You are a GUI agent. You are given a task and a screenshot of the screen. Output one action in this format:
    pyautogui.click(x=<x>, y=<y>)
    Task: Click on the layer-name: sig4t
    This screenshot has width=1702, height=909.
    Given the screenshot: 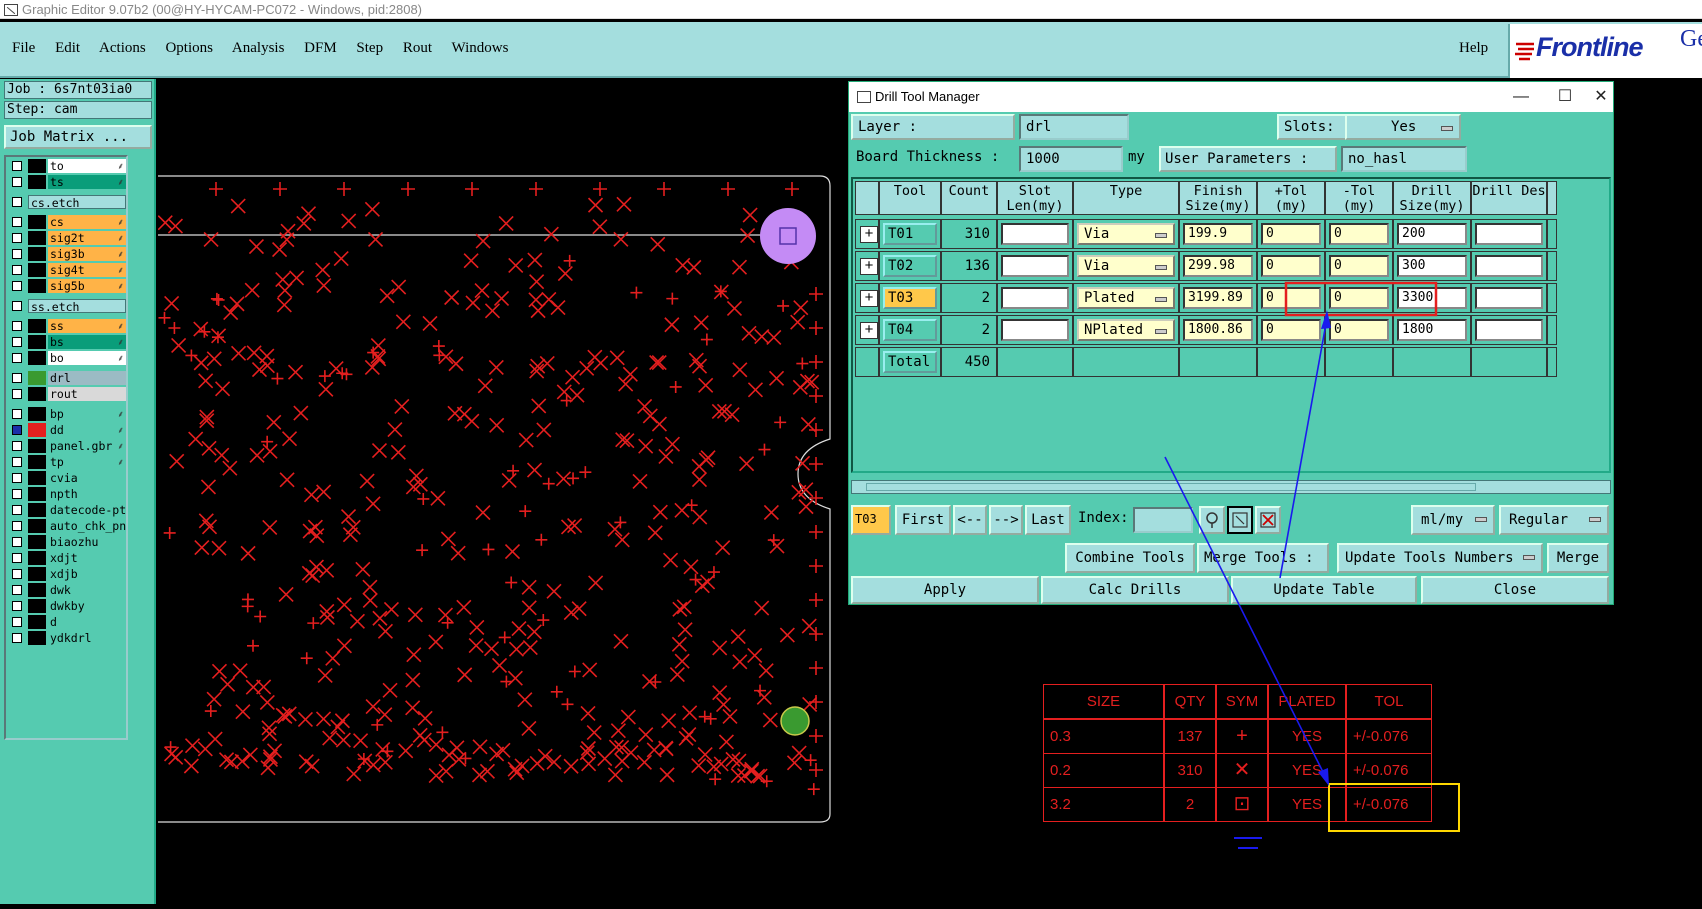 What is the action you would take?
    pyautogui.click(x=87, y=270)
    